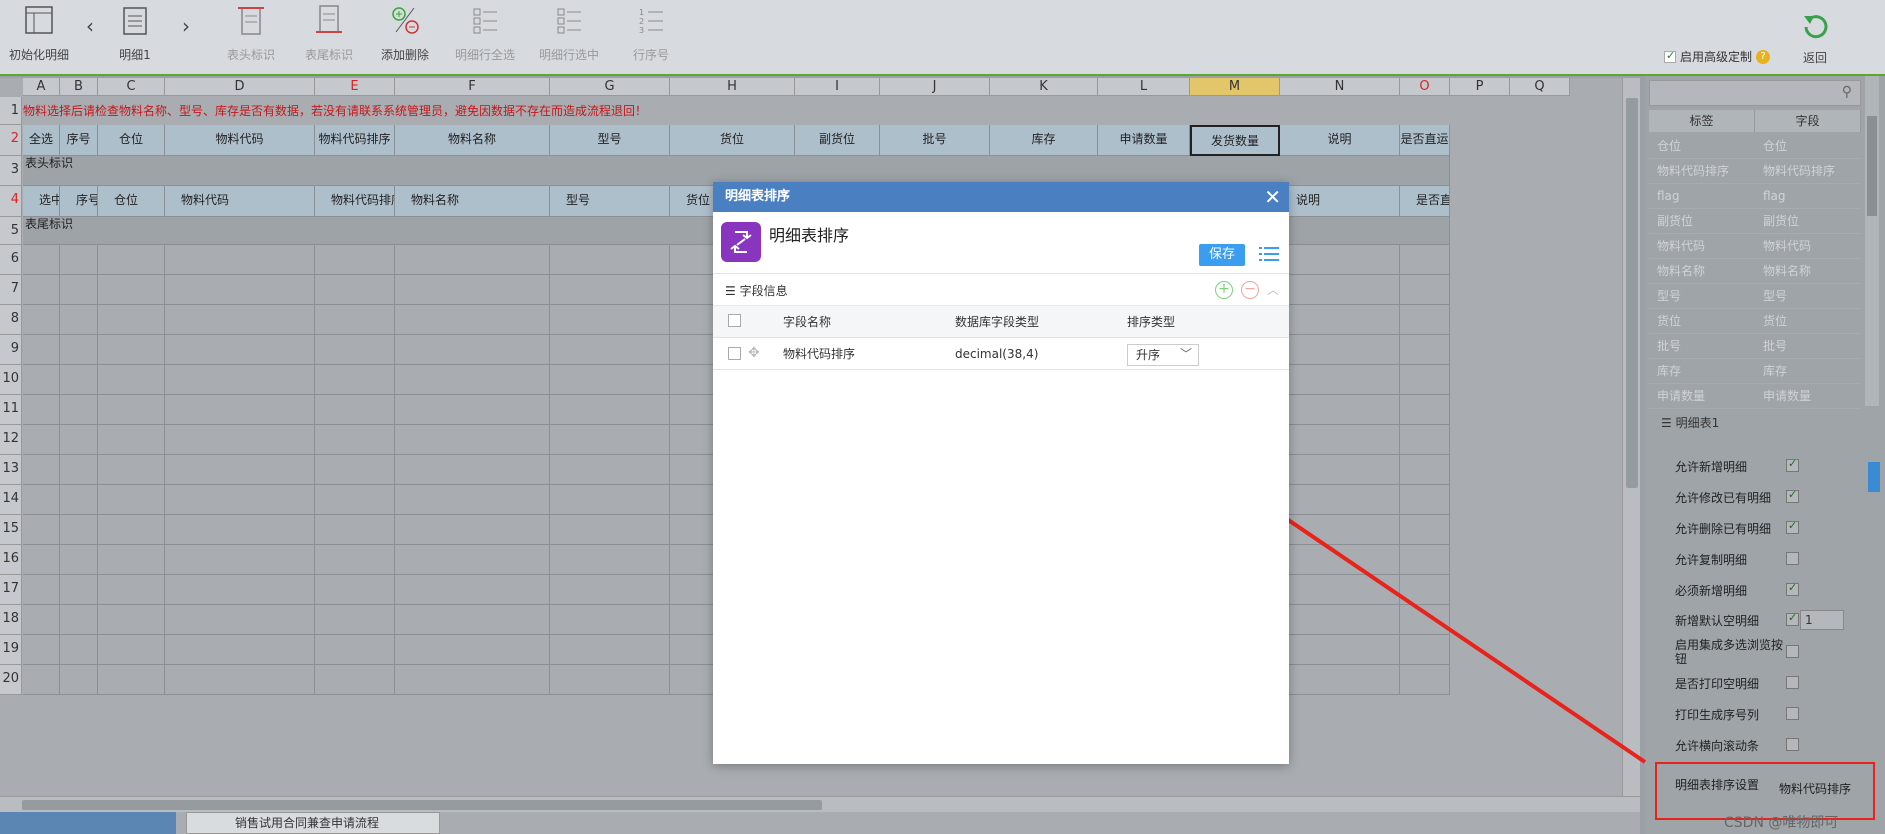 Image resolution: width=1885 pixels, height=834 pixels. Describe the element at coordinates (1755, 271) in the screenshot. I see `field-list-item: 物料名称 物料名称` at that location.